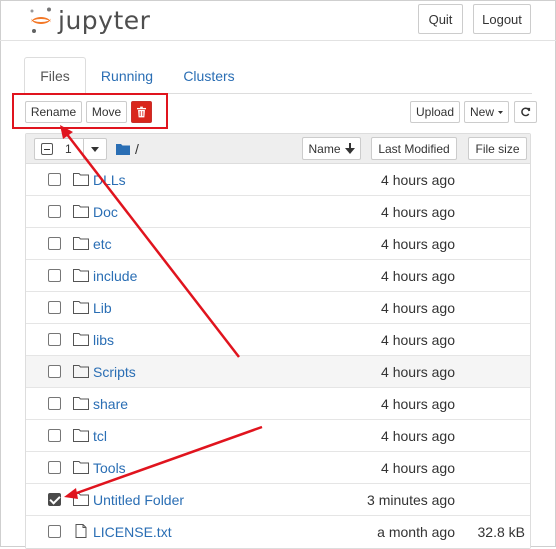  Describe the element at coordinates (127, 75) in the screenshot. I see `tab-running: Running` at that location.